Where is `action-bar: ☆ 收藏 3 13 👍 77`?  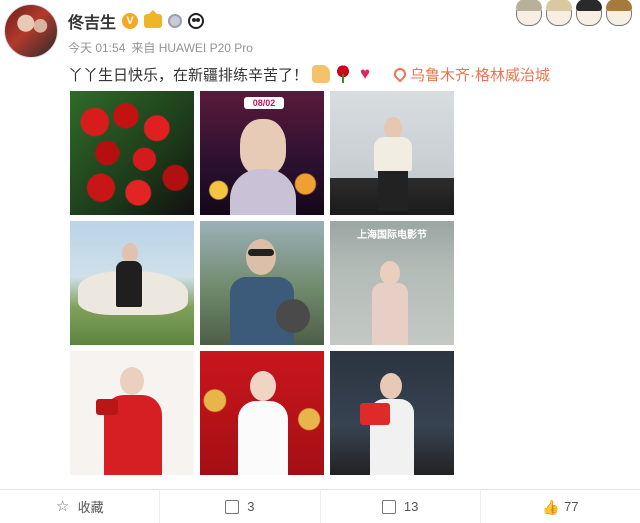 action-bar: ☆ 收藏 3 13 👍 77 is located at coordinates (320, 506).